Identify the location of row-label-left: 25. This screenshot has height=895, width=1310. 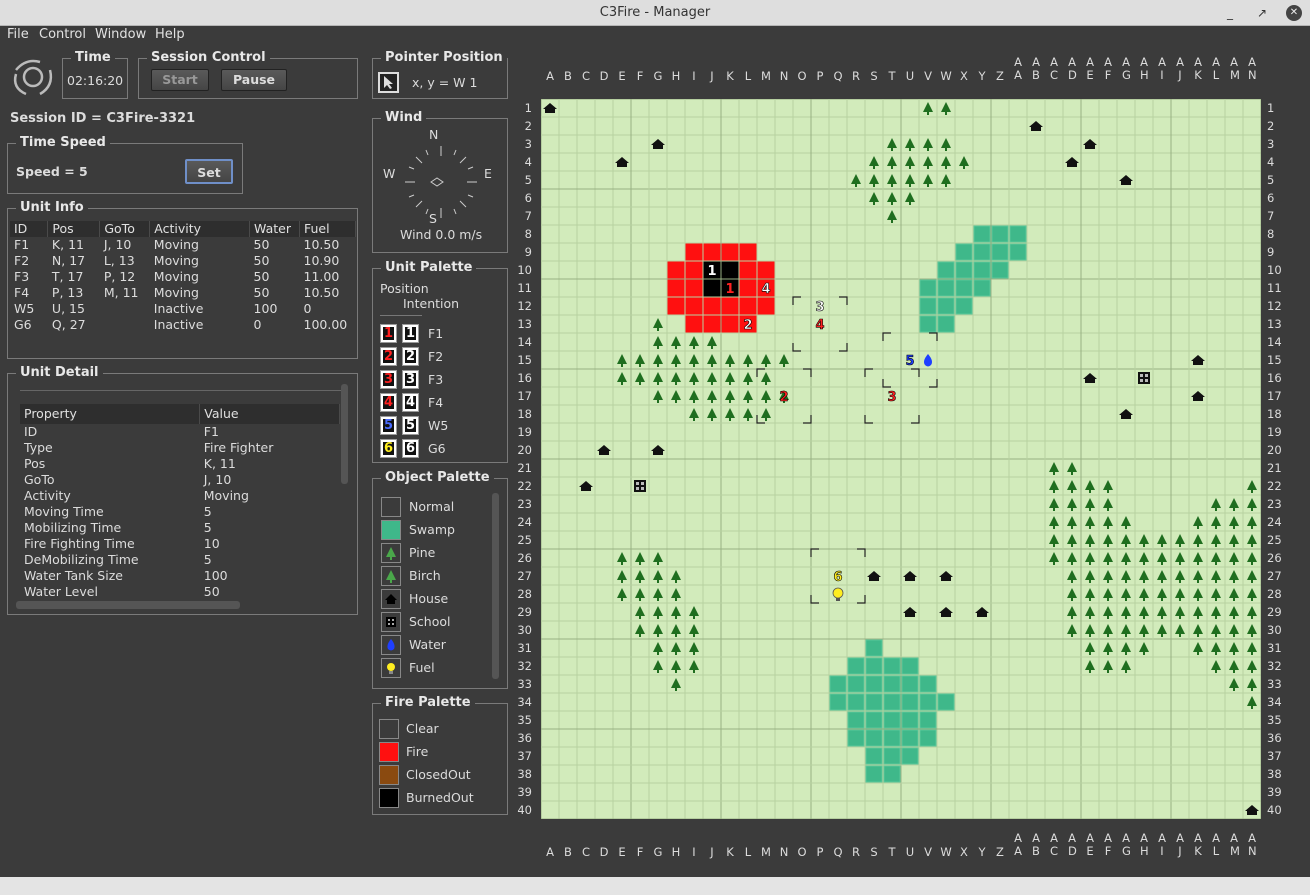
(524, 540).